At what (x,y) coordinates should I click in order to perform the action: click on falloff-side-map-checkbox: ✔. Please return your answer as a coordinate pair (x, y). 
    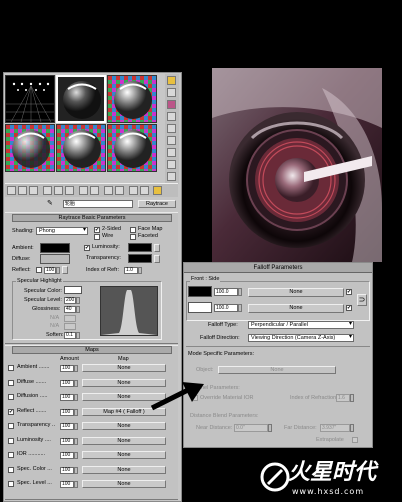
    Looking at the image, I should click on (349, 308).